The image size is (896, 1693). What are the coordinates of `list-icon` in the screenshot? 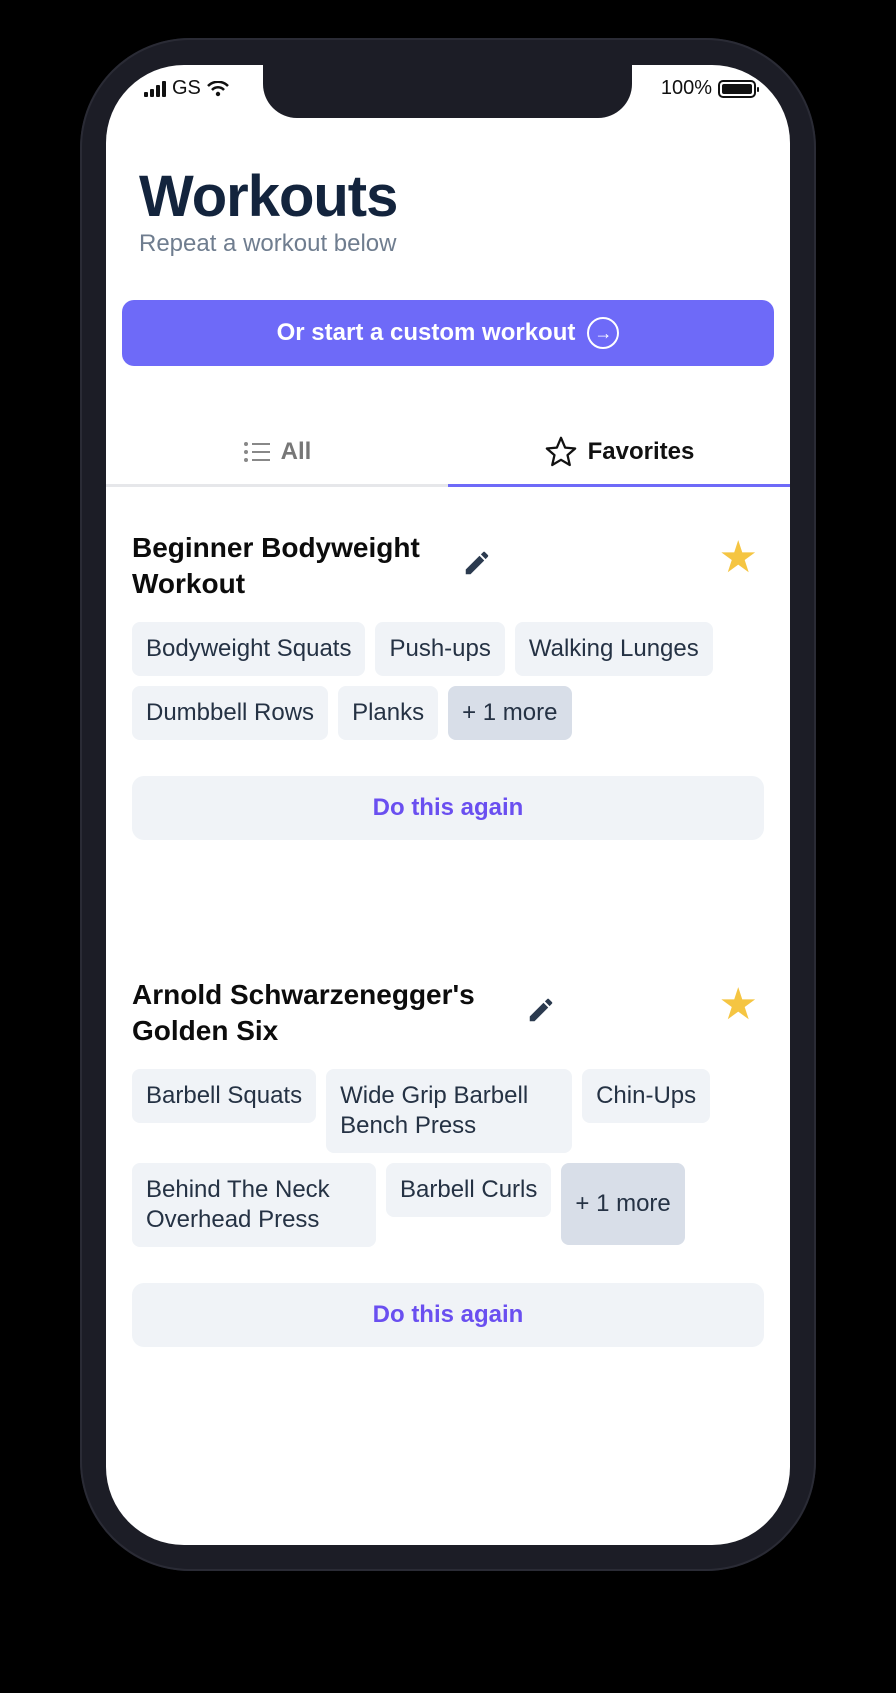 It's located at (256, 452).